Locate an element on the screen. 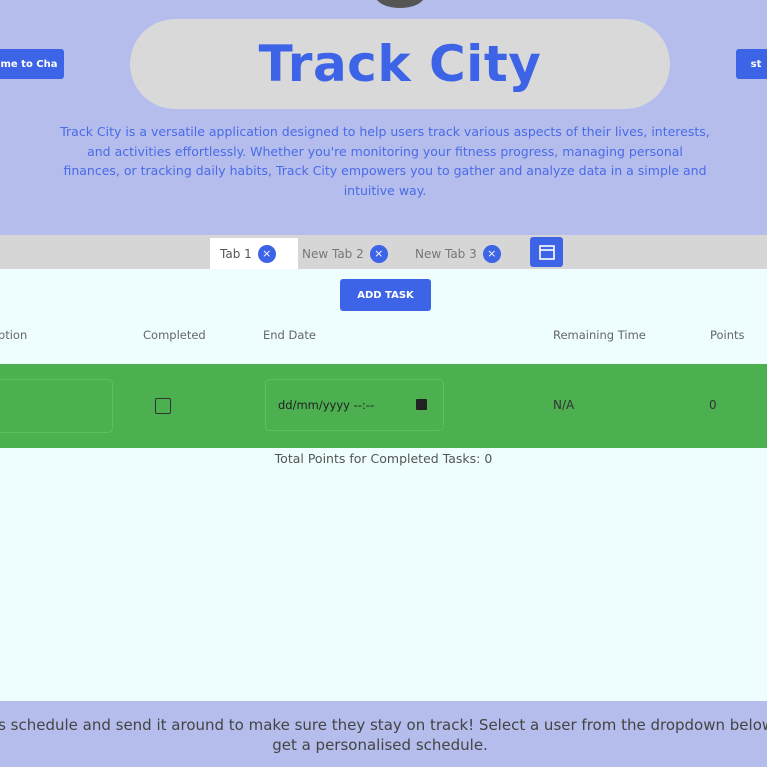 Image resolution: width=767 pixels, height=767 pixels. tab-bar: Tab 1 × New Tab 2 × New Tab 3 × is located at coordinates (383, 252).